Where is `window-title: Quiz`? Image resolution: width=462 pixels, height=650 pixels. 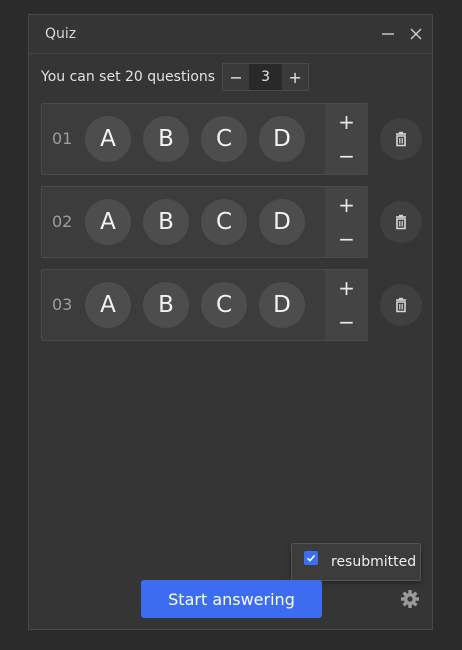
window-title: Quiz is located at coordinates (61, 34).